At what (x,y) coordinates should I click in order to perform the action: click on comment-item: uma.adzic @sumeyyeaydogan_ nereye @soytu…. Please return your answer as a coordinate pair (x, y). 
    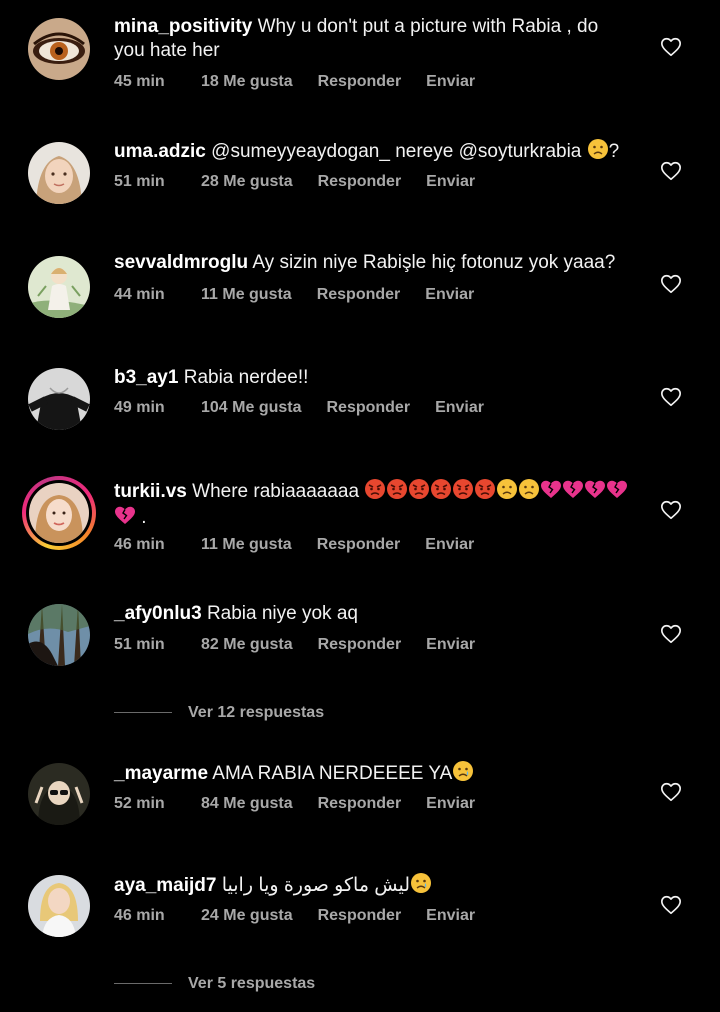
    Looking at the image, I should click on (360, 165).